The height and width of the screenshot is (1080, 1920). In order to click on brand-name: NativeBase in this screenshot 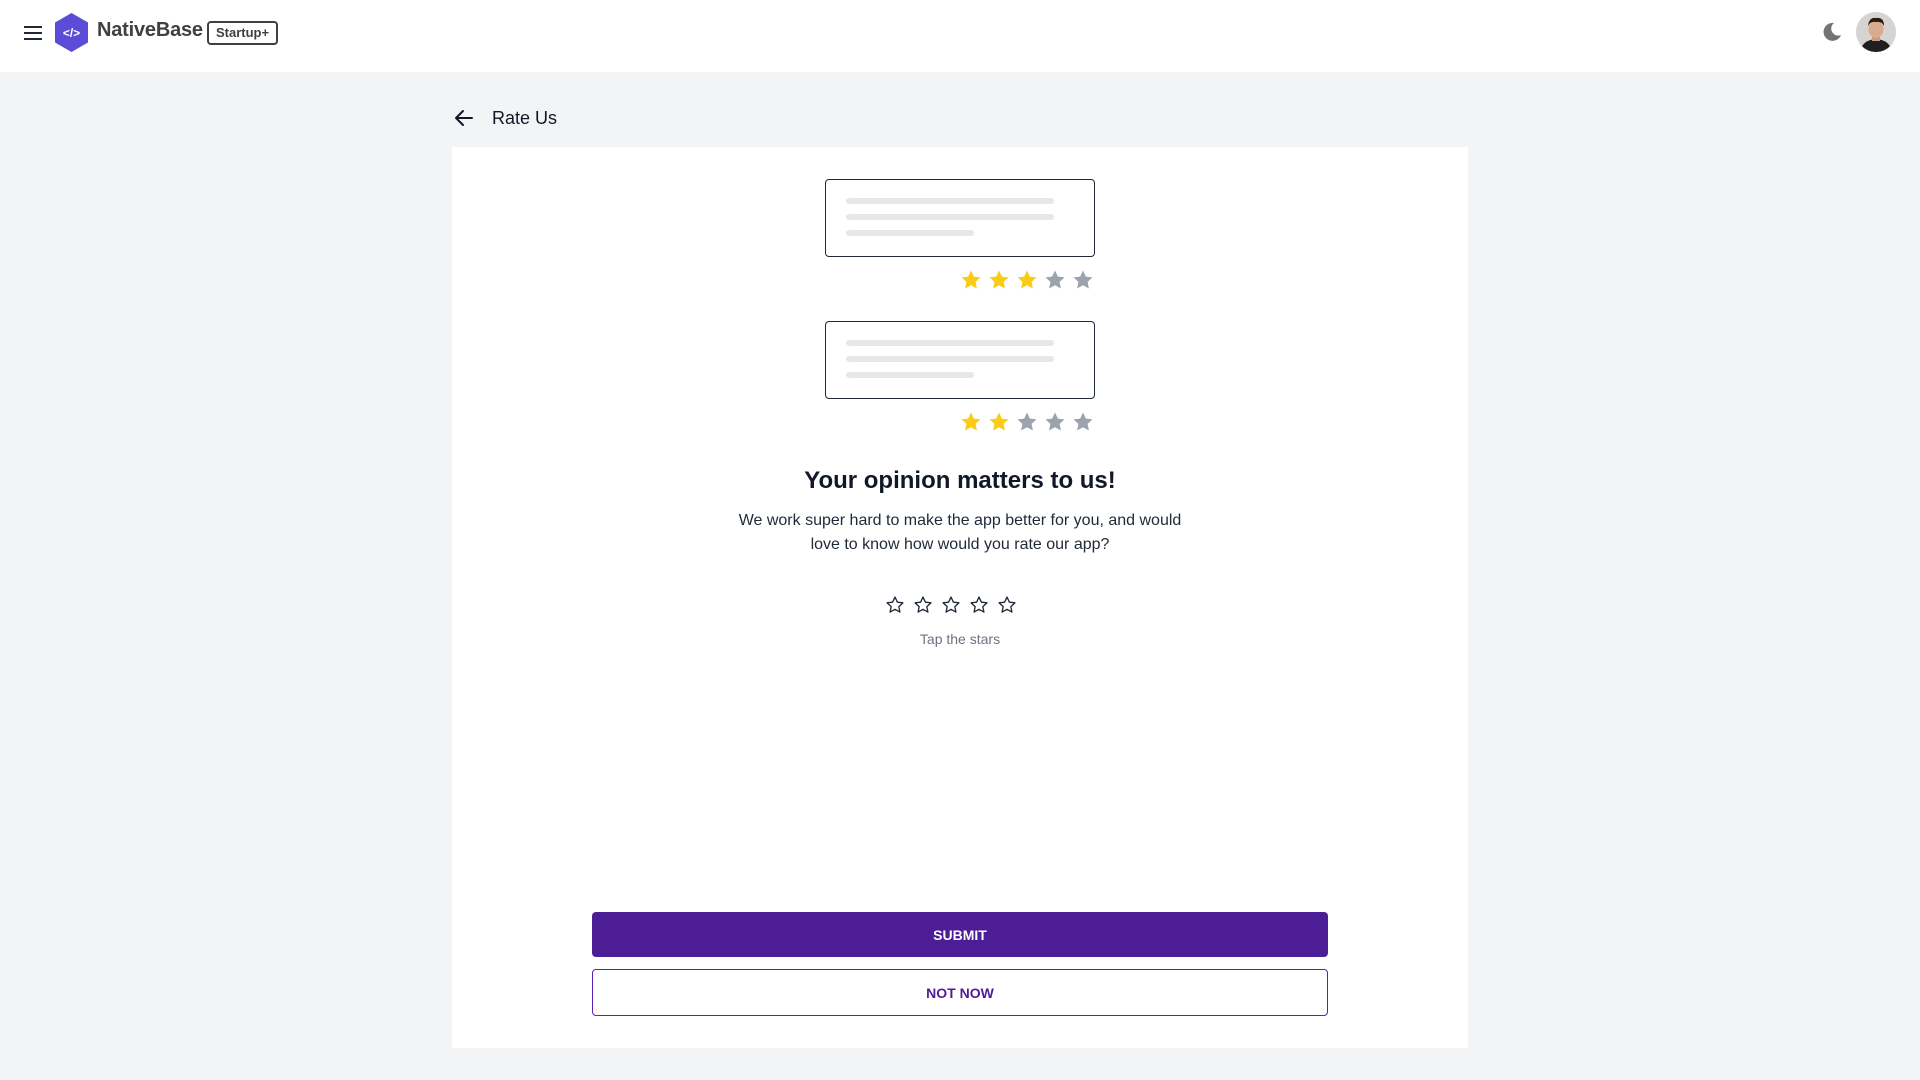, I will do `click(150, 30)`.